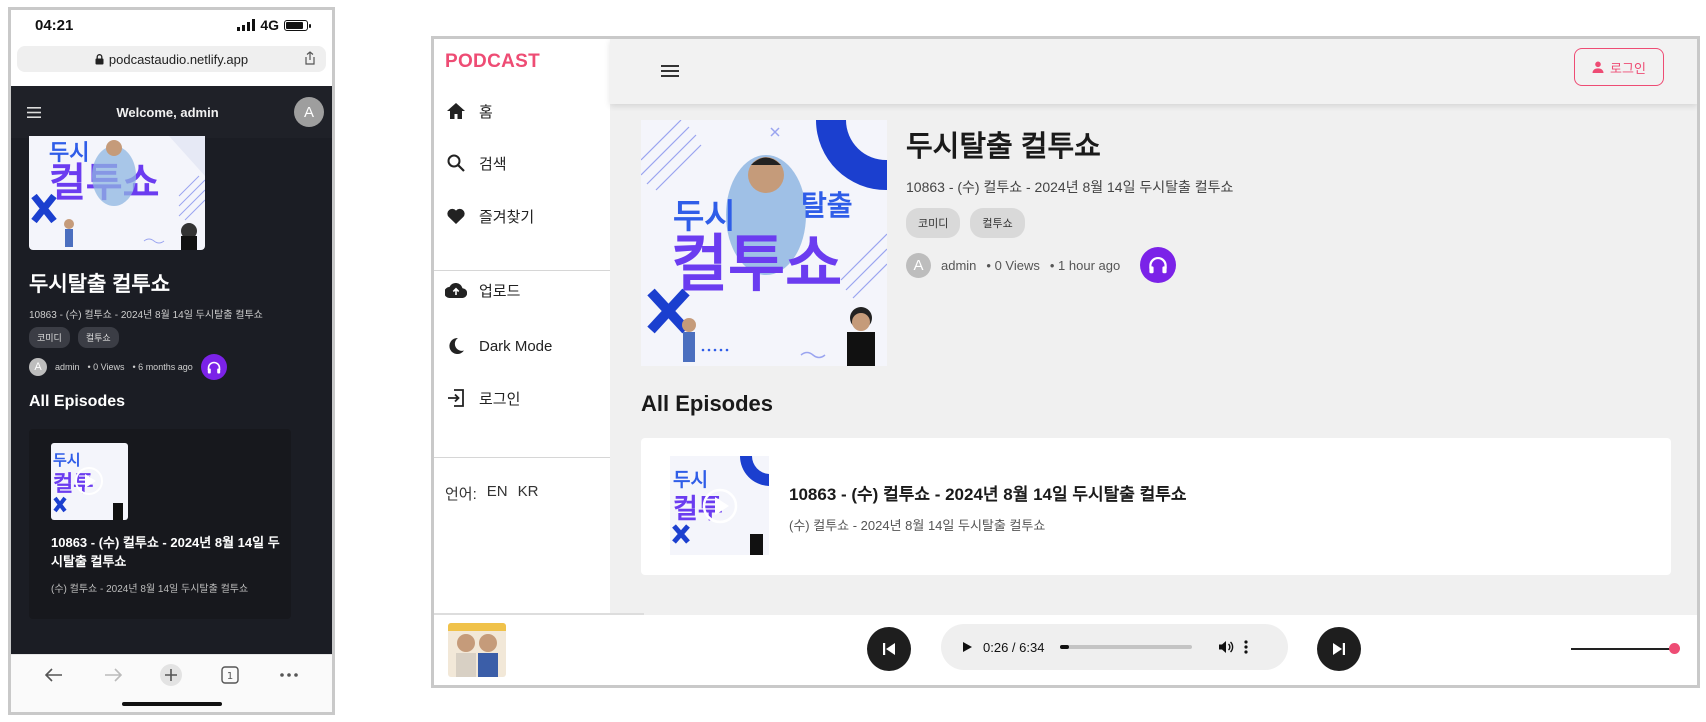 This screenshot has width=1706, height=722. What do you see at coordinates (54, 25) in the screenshot?
I see `status-time: 04:21` at bounding box center [54, 25].